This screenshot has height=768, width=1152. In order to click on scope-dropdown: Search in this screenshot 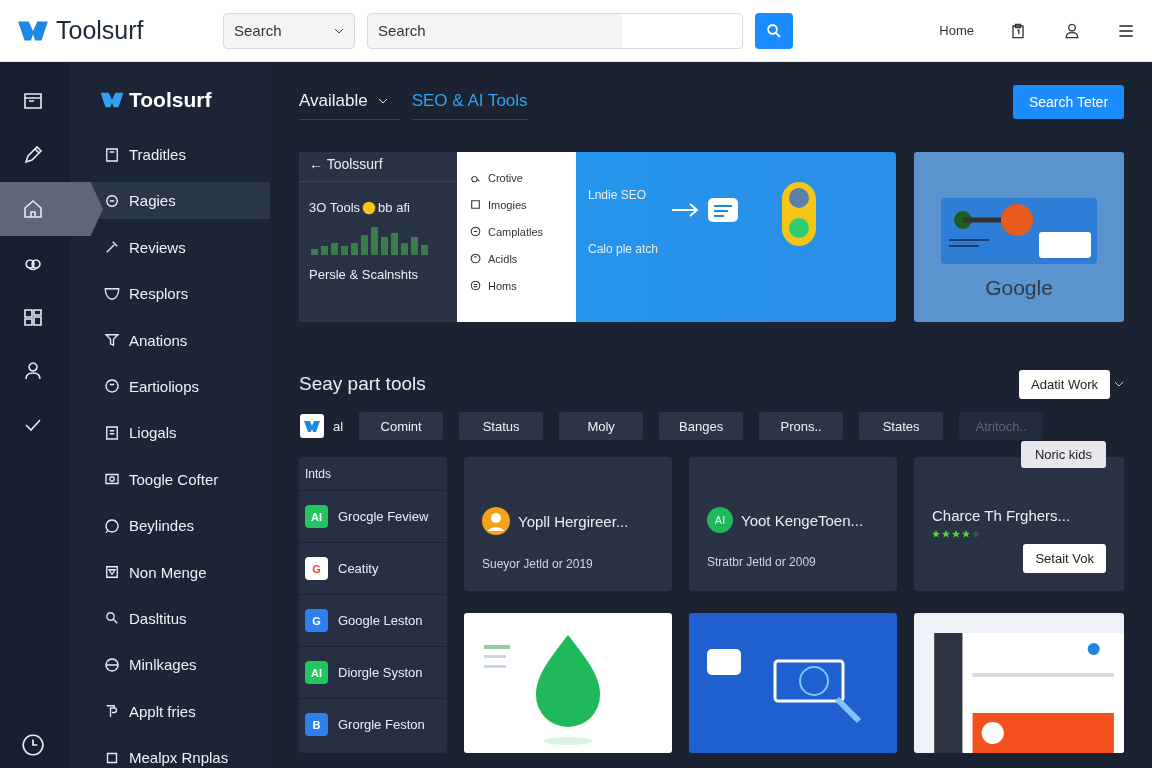, I will do `click(289, 30)`.